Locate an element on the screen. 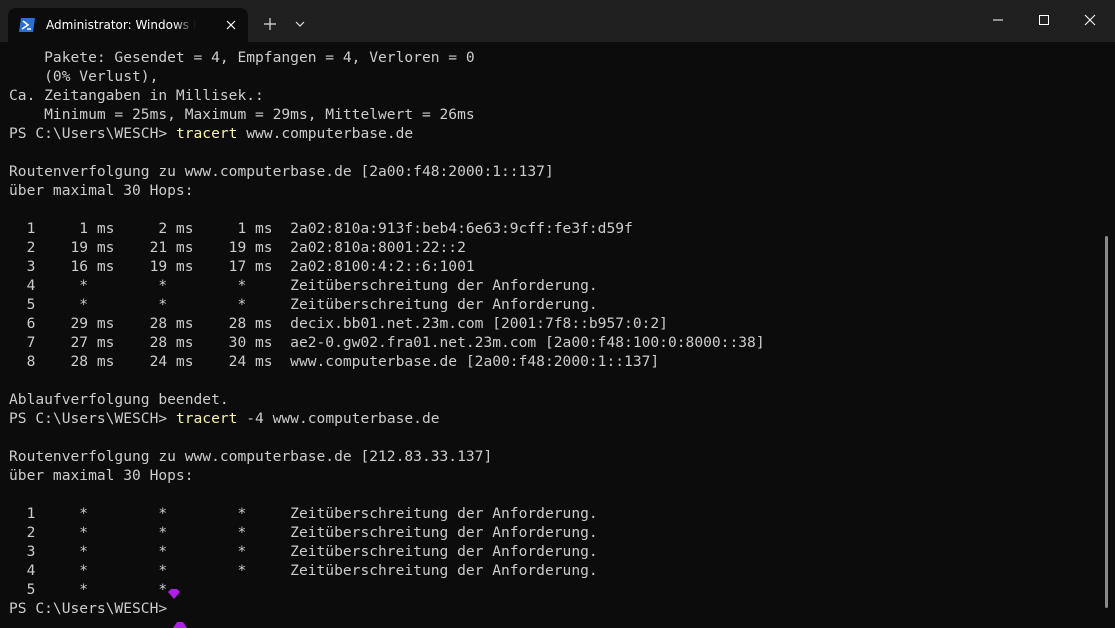 The width and height of the screenshot is (1115, 628). scrollbar-thumb is located at coordinates (1106, 422).